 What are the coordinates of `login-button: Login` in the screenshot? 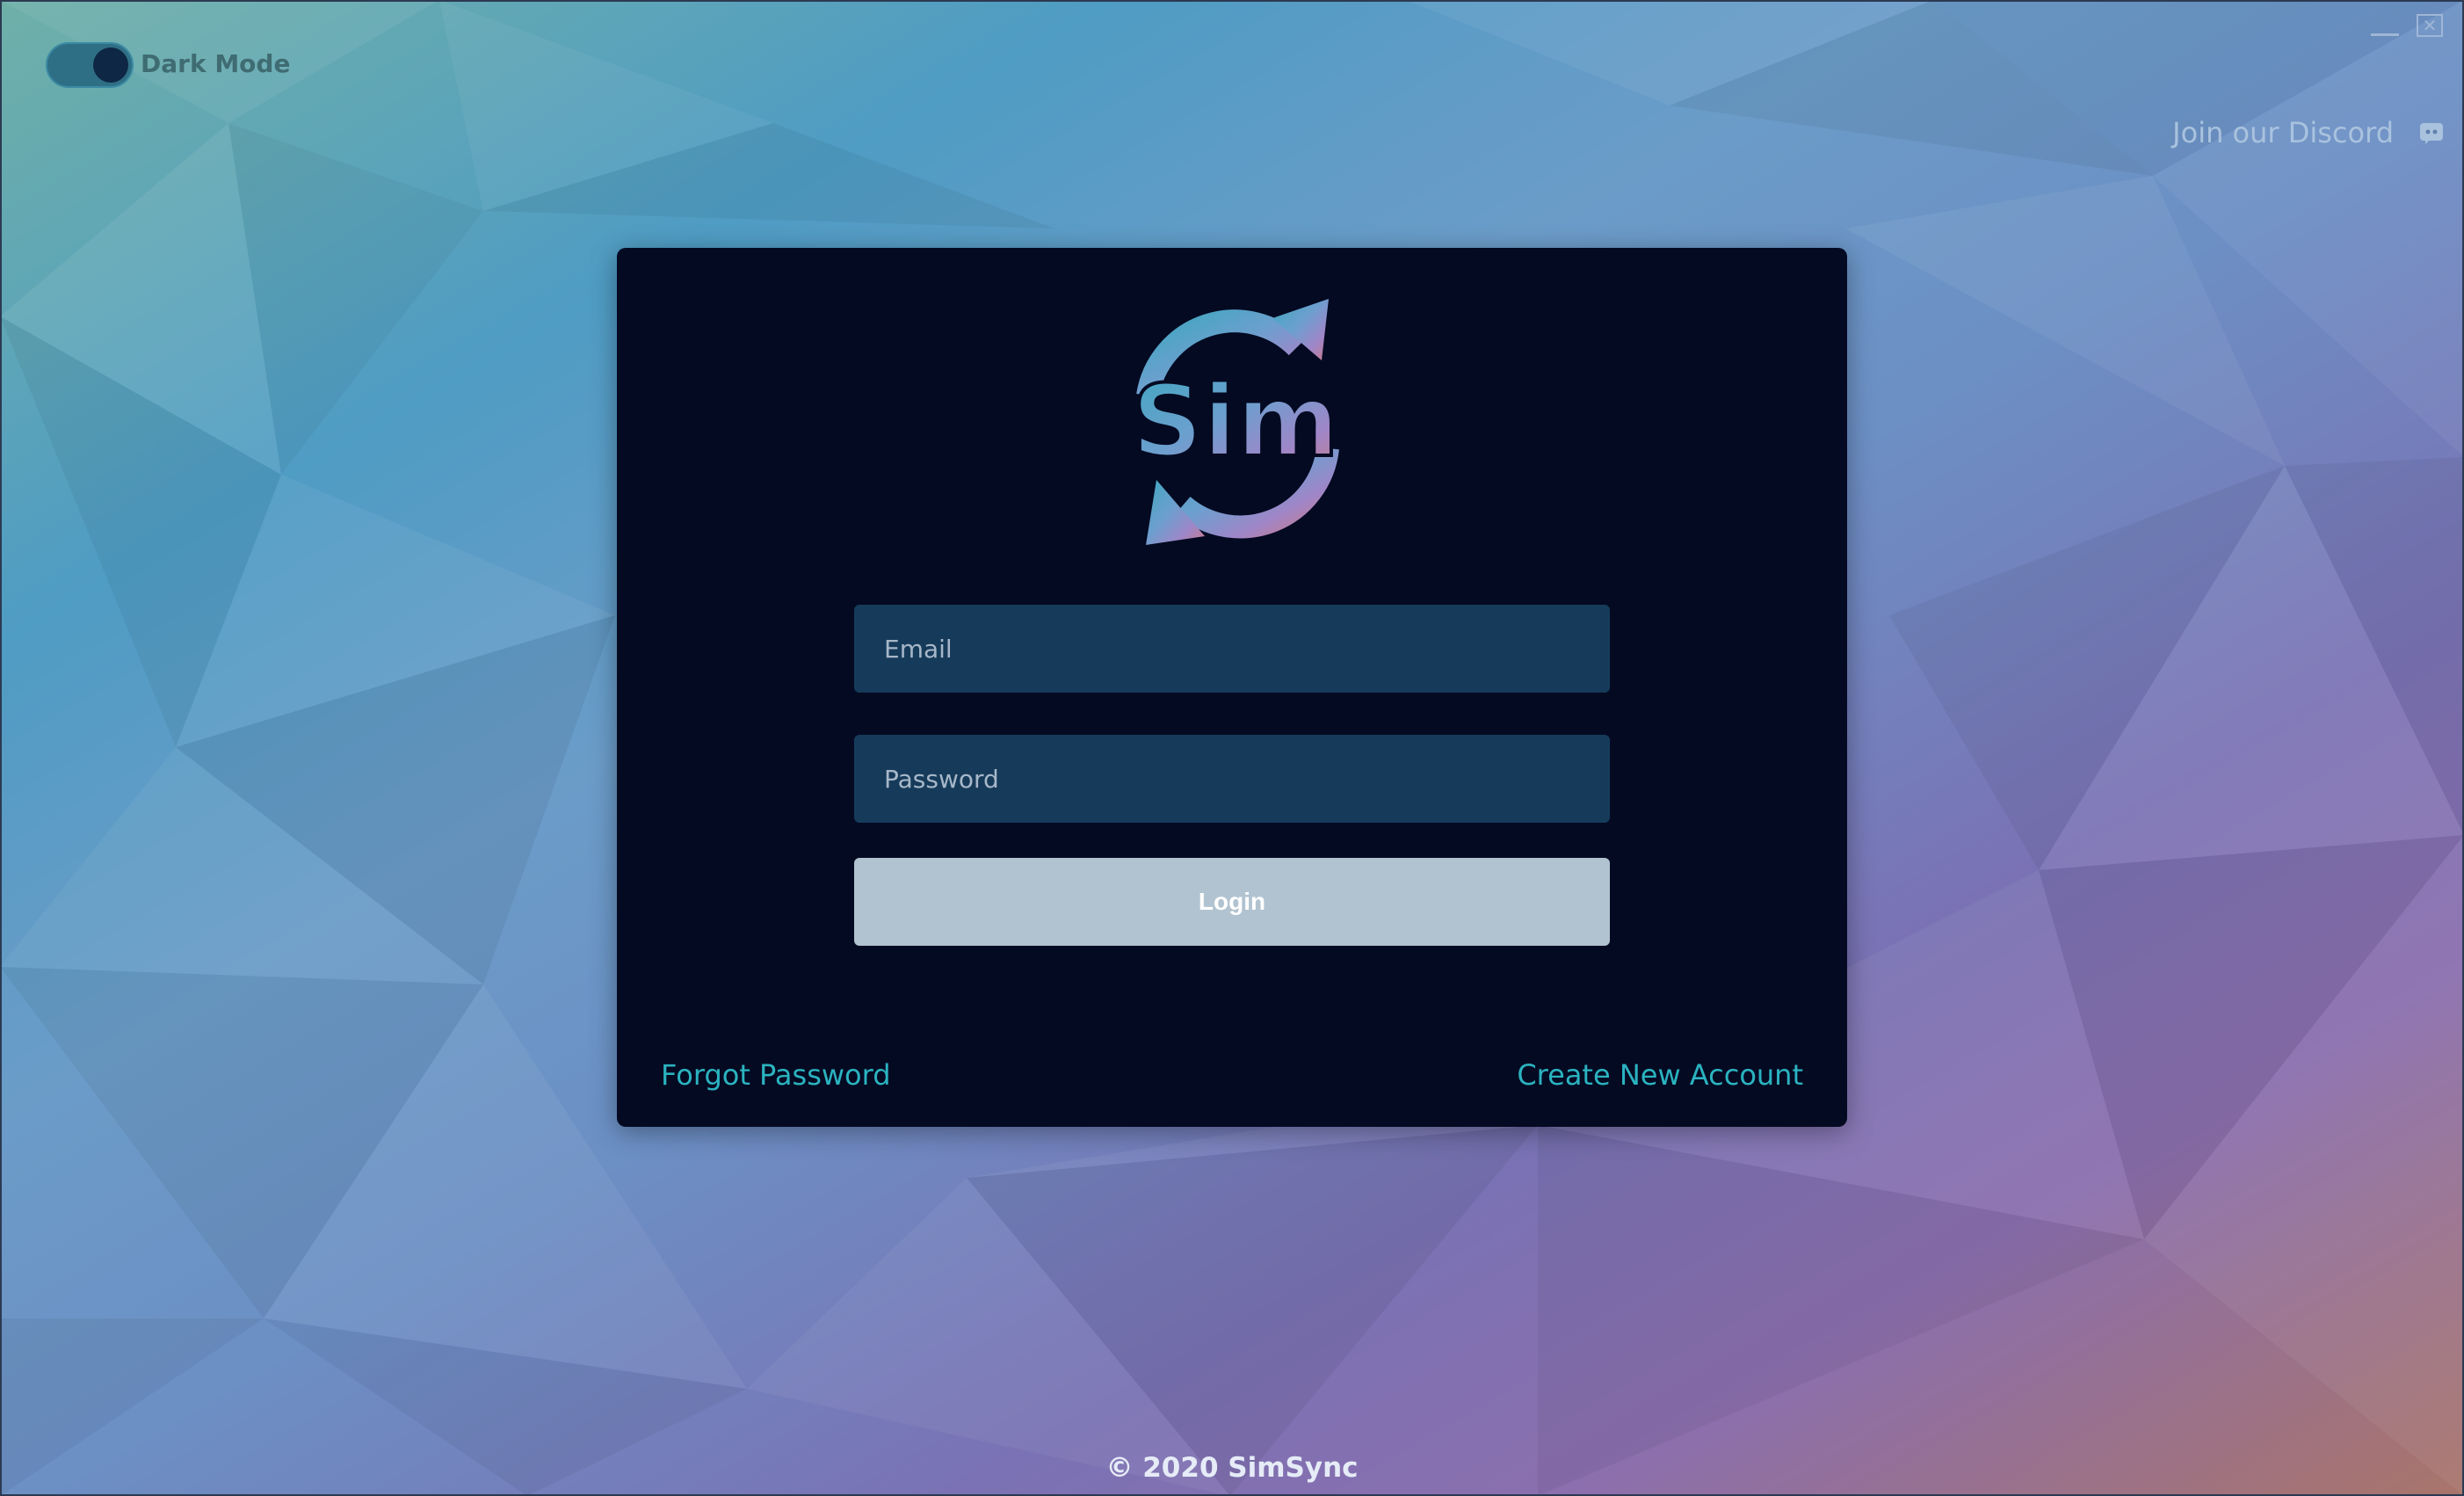 It's located at (1232, 902).